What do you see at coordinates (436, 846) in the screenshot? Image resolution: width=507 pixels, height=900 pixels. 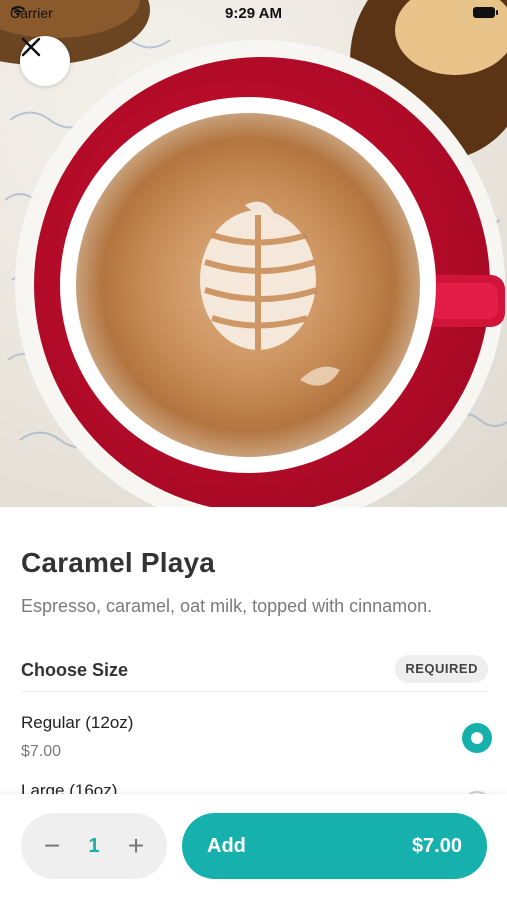 I see `add-button-price: $7.00` at bounding box center [436, 846].